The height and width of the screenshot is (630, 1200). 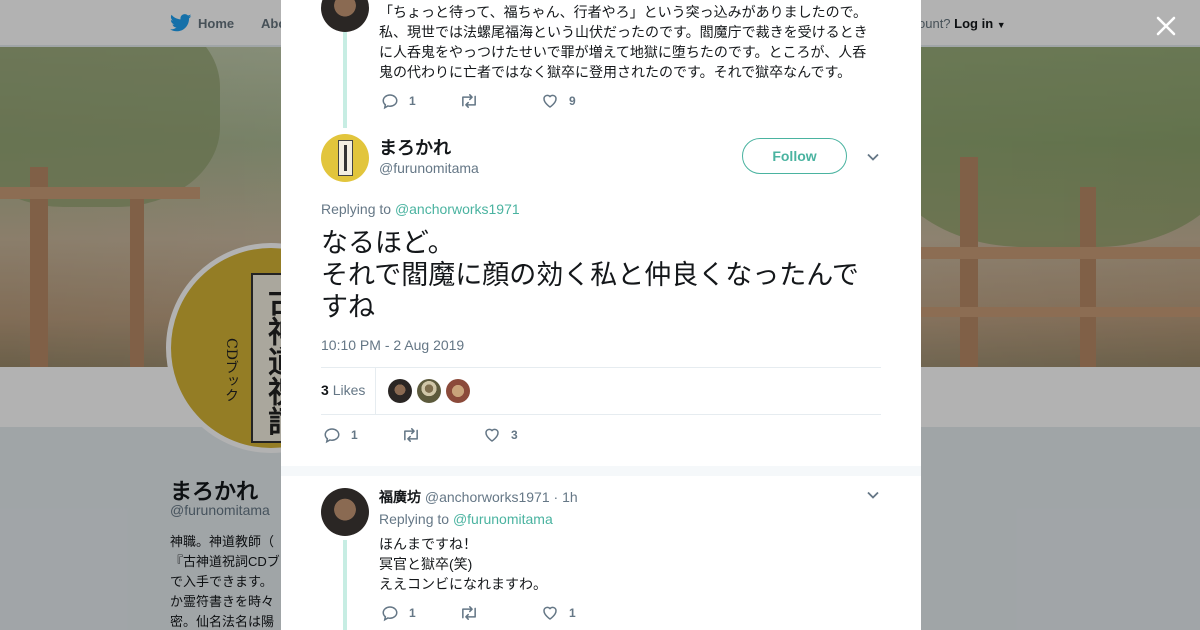 I want to click on main-tweet-actions: 1 3, so click(x=420, y=435).